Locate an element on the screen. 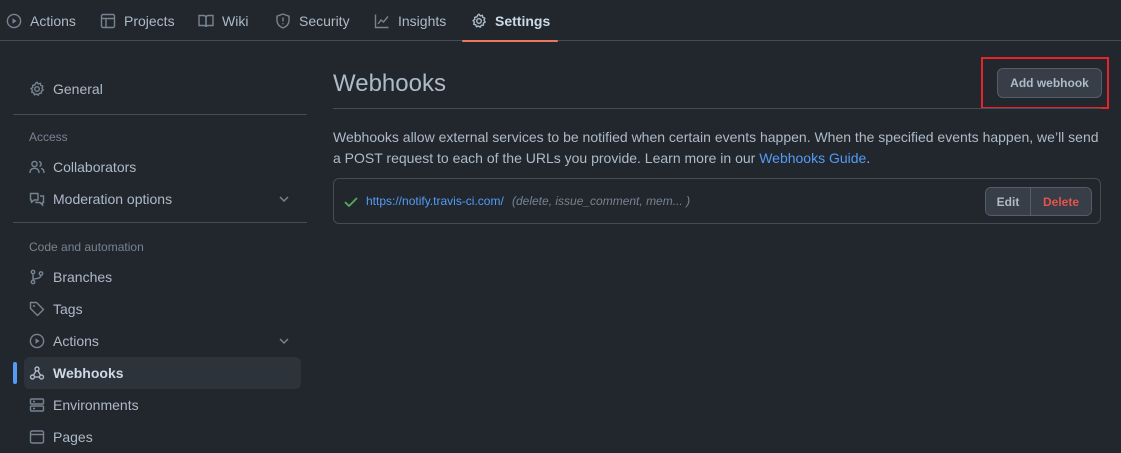 This screenshot has height=453, width=1121. tab-security: Security is located at coordinates (312, 20).